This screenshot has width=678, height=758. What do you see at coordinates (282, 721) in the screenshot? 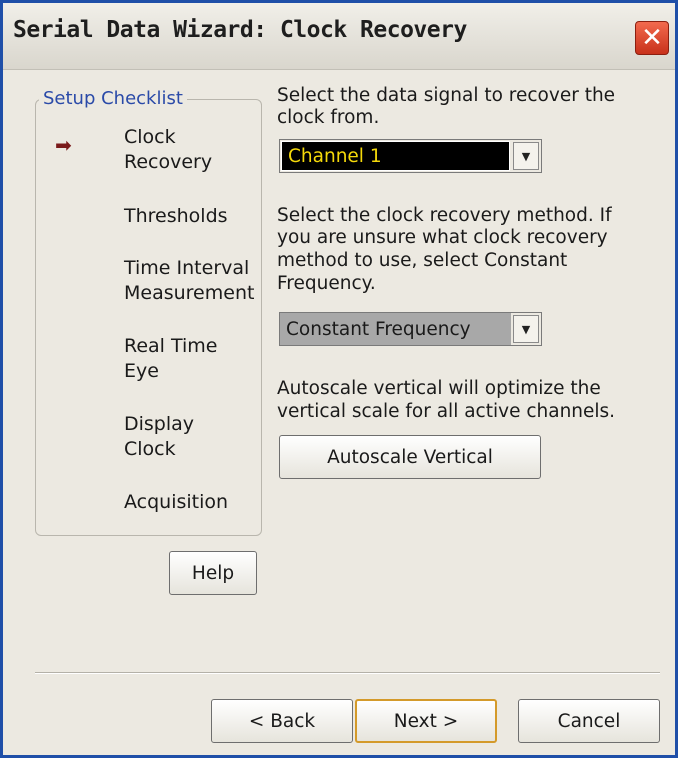
I see `back-button: < Back` at bounding box center [282, 721].